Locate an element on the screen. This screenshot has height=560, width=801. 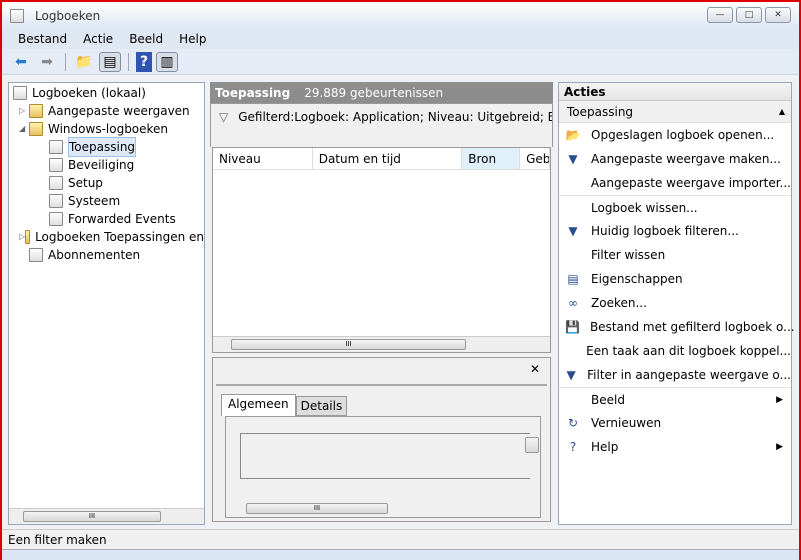
menu-bestand: Bestand is located at coordinates (42, 39).